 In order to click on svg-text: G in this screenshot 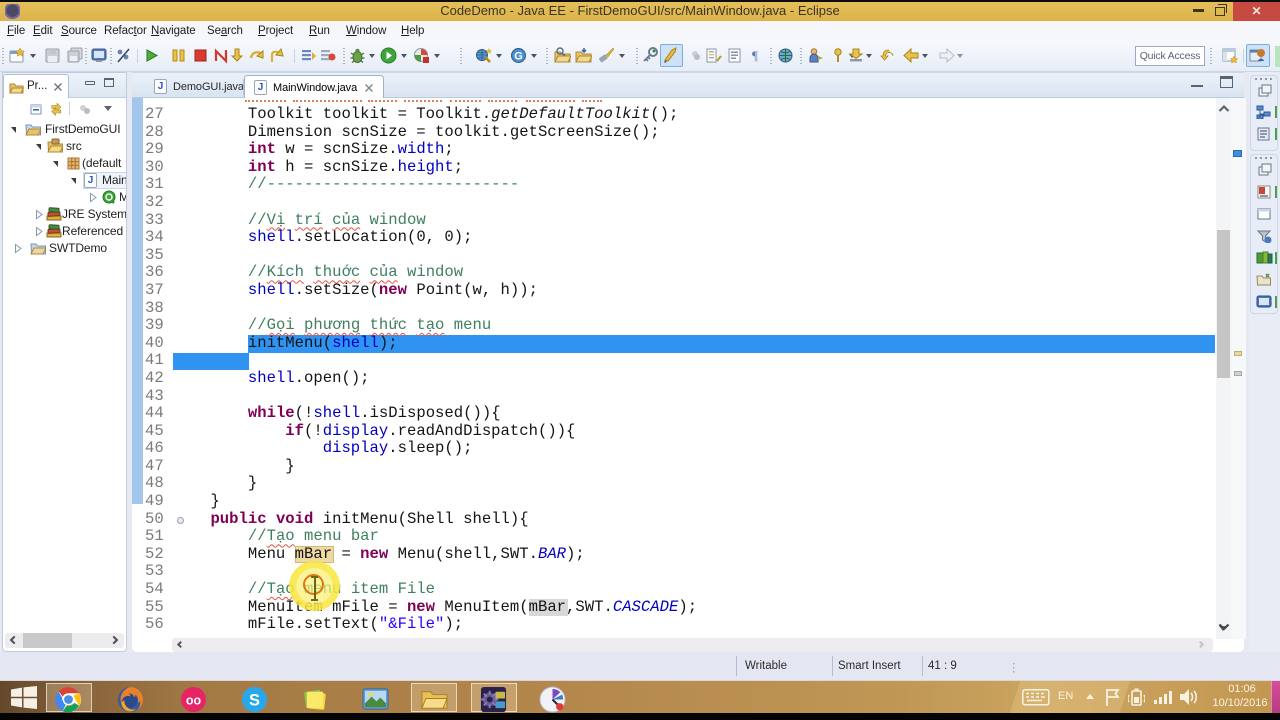, I will do `click(518, 57)`.